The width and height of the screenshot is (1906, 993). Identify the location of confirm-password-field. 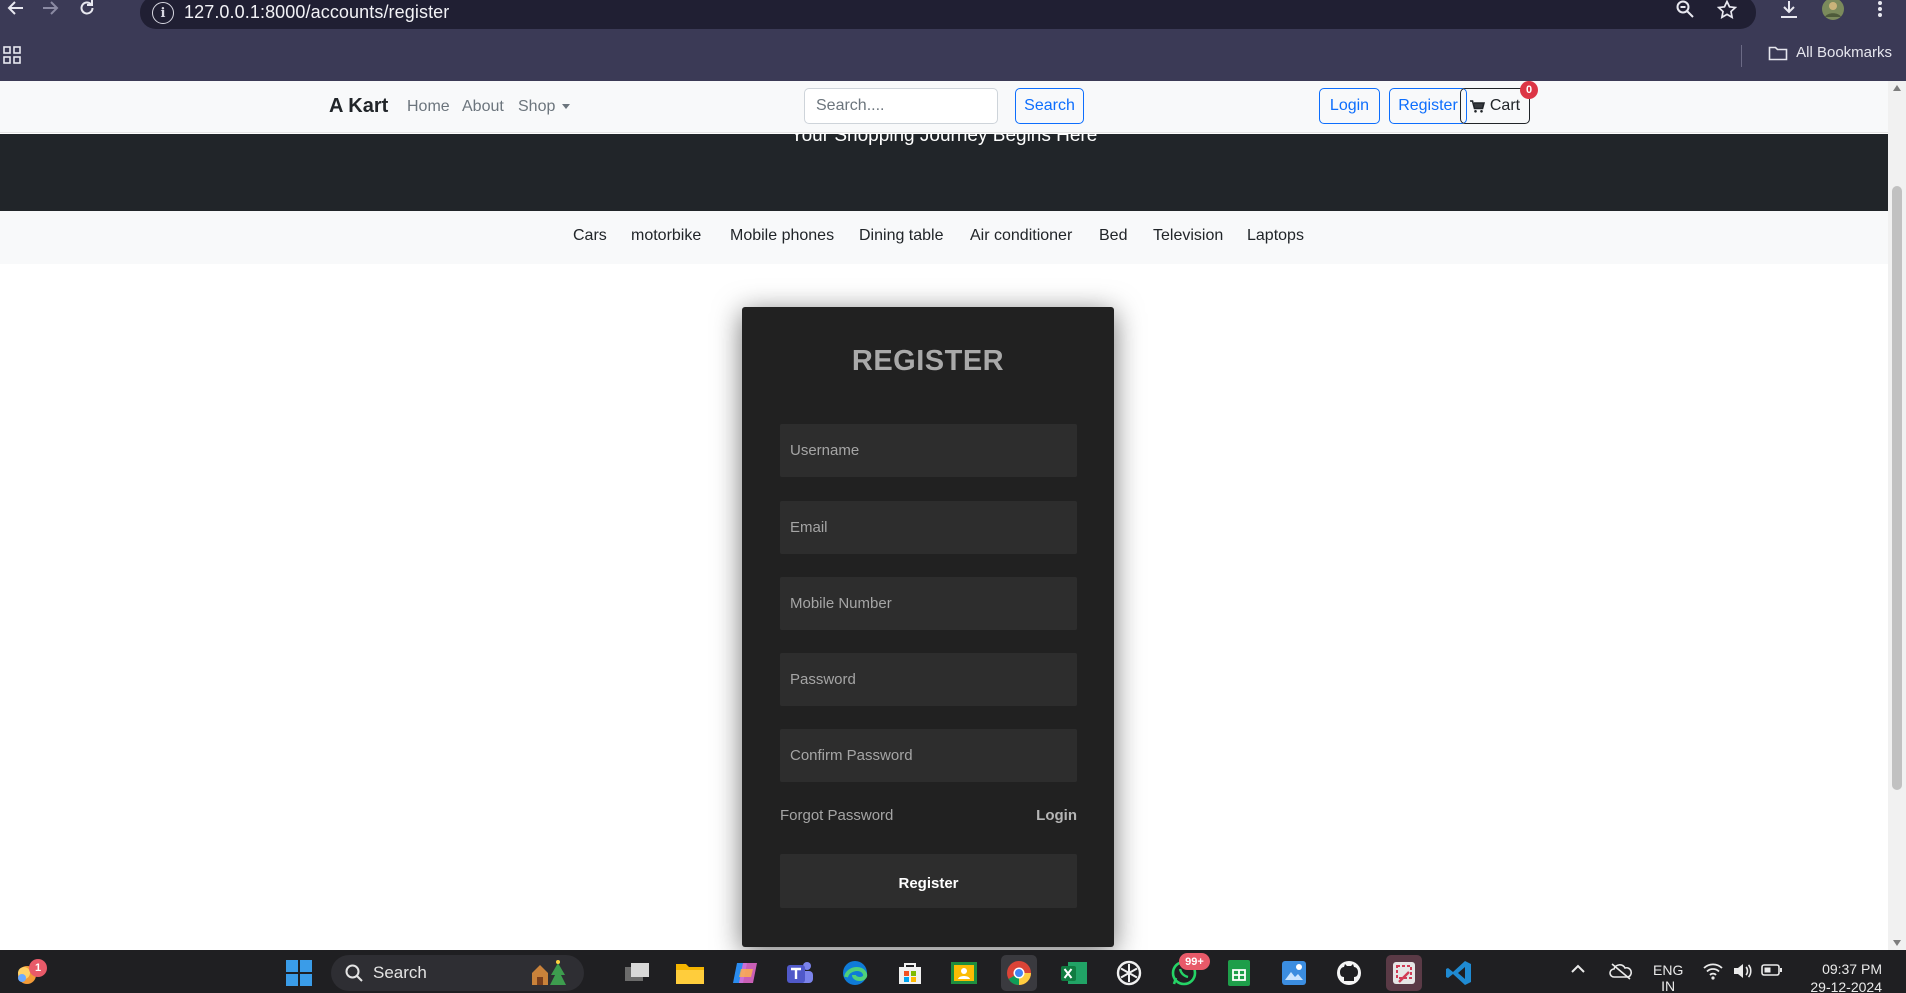
(928, 755).